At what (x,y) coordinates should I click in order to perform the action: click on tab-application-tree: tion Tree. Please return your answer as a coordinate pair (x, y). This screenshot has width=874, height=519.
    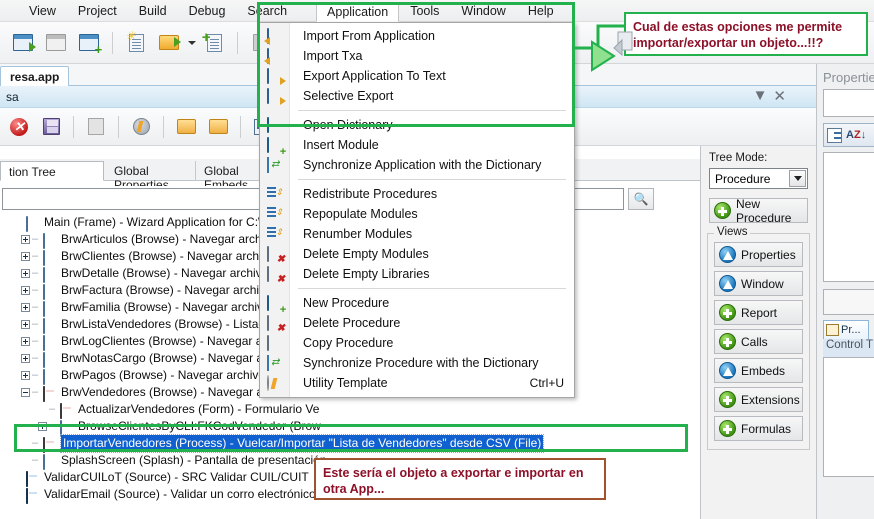
    Looking at the image, I should click on (52, 171).